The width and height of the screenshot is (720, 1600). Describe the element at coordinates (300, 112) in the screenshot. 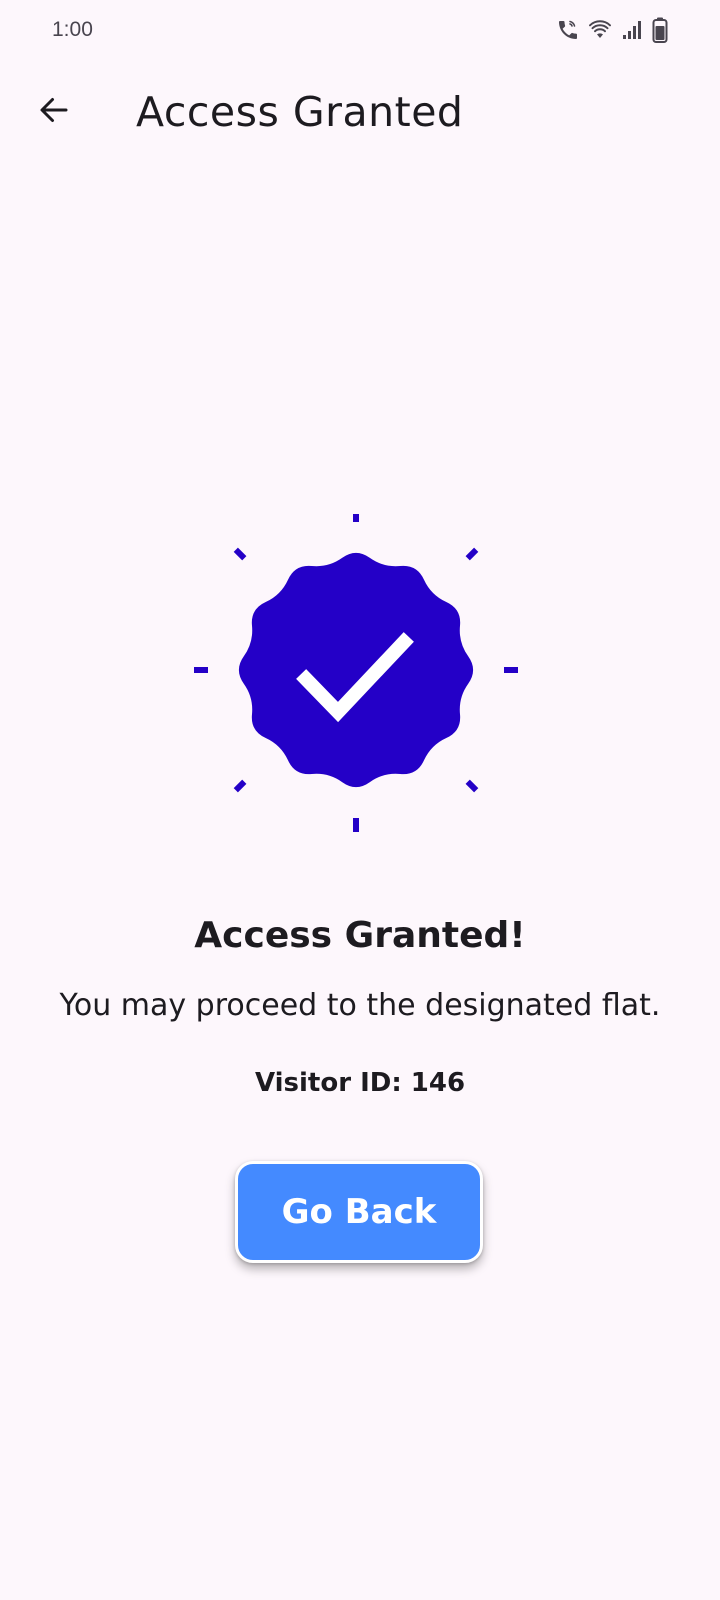

I see `page-title: Access Granted` at that location.